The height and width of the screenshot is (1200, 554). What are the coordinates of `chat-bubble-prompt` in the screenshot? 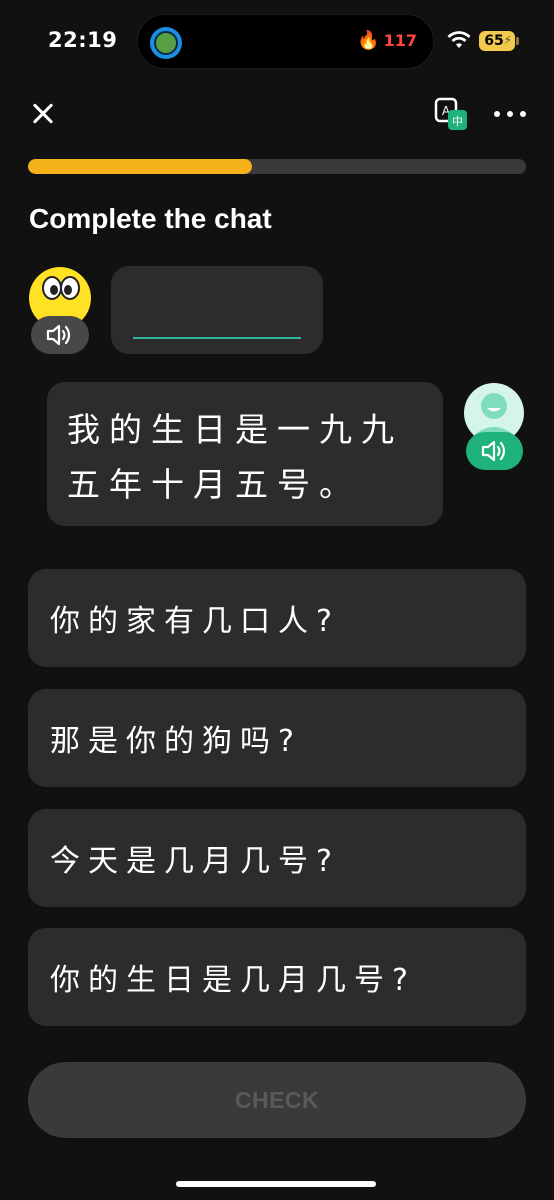 It's located at (217, 310).